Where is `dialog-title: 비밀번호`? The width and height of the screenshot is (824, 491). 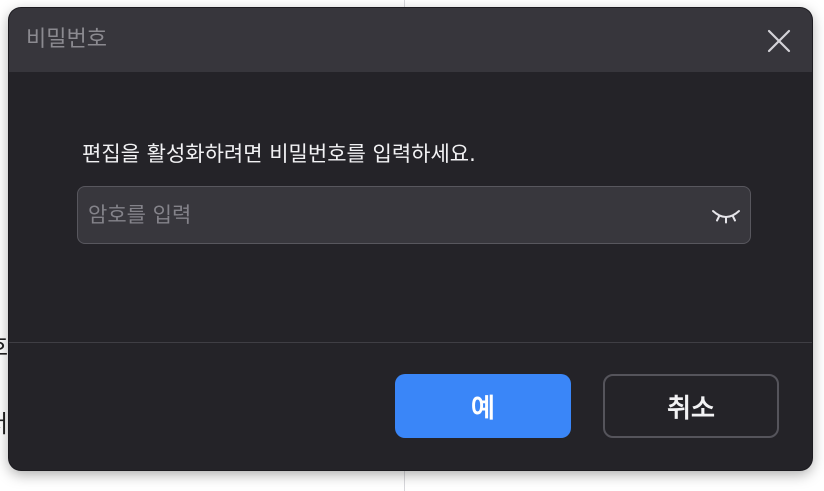 dialog-title: 비밀번호 is located at coordinates (66, 39).